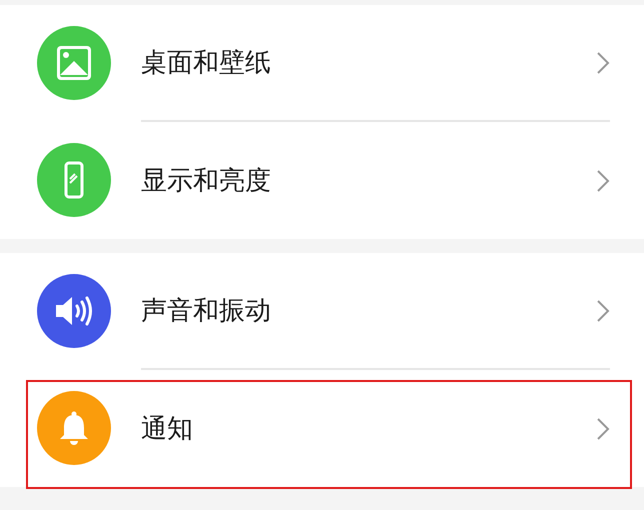  What do you see at coordinates (206, 181) in the screenshot?
I see `item-label: 显示和亮度` at bounding box center [206, 181].